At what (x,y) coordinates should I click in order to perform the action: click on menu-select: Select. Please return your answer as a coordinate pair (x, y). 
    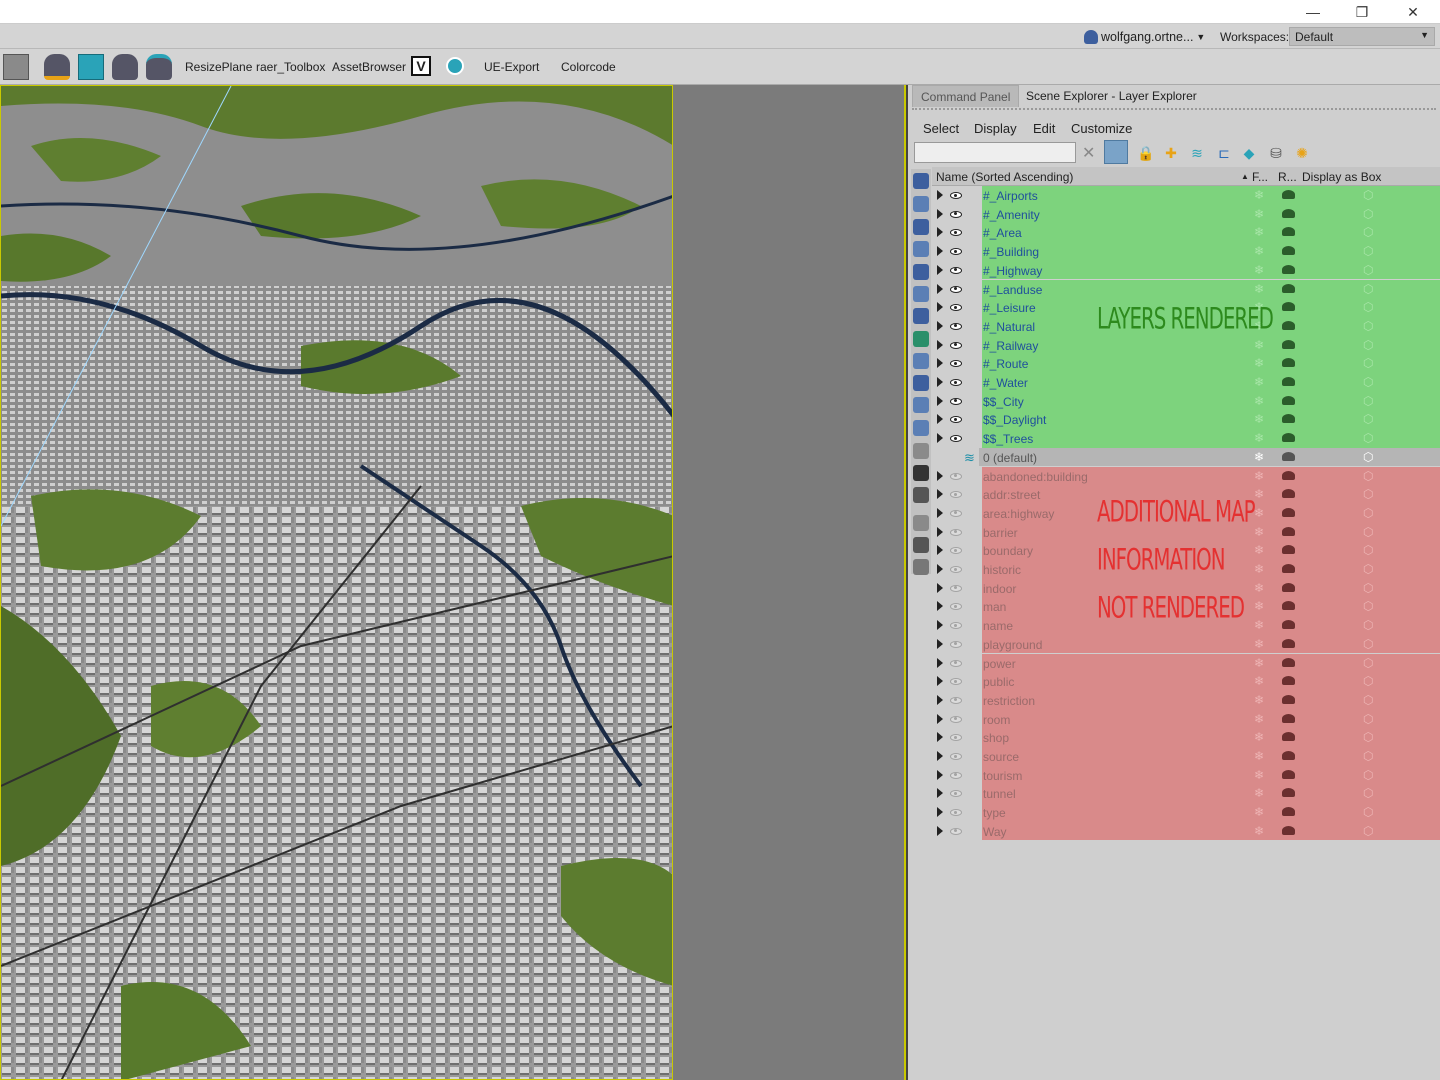
    Looking at the image, I should click on (941, 128).